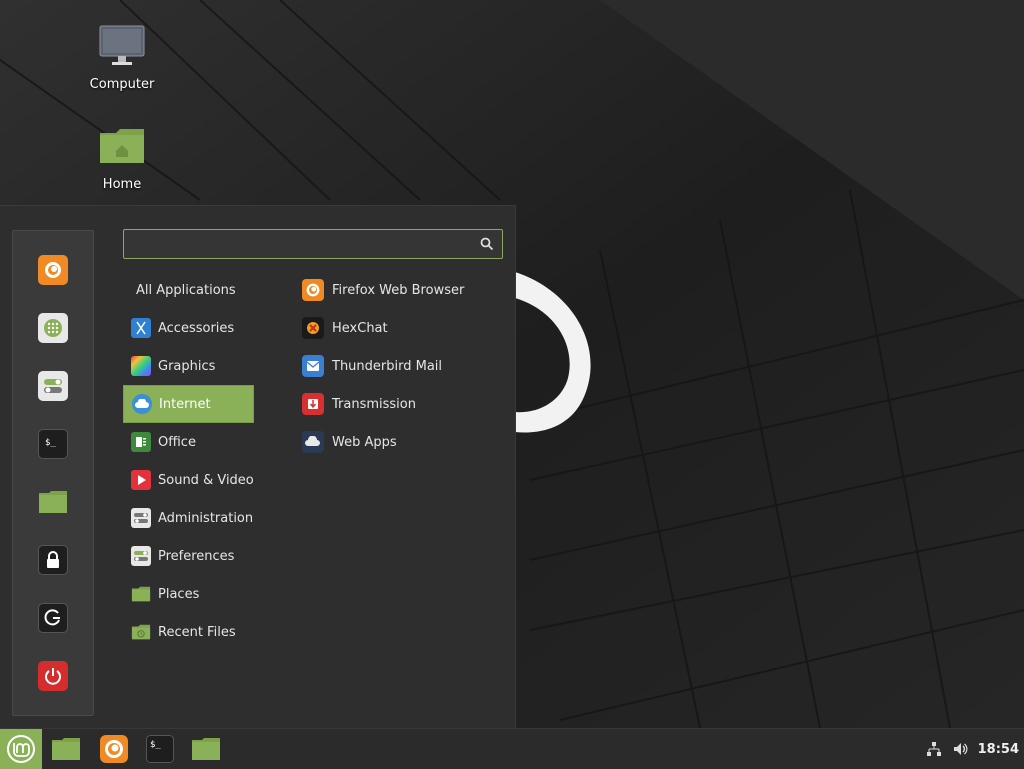  I want to click on app-transmission: Transmission, so click(405, 404).